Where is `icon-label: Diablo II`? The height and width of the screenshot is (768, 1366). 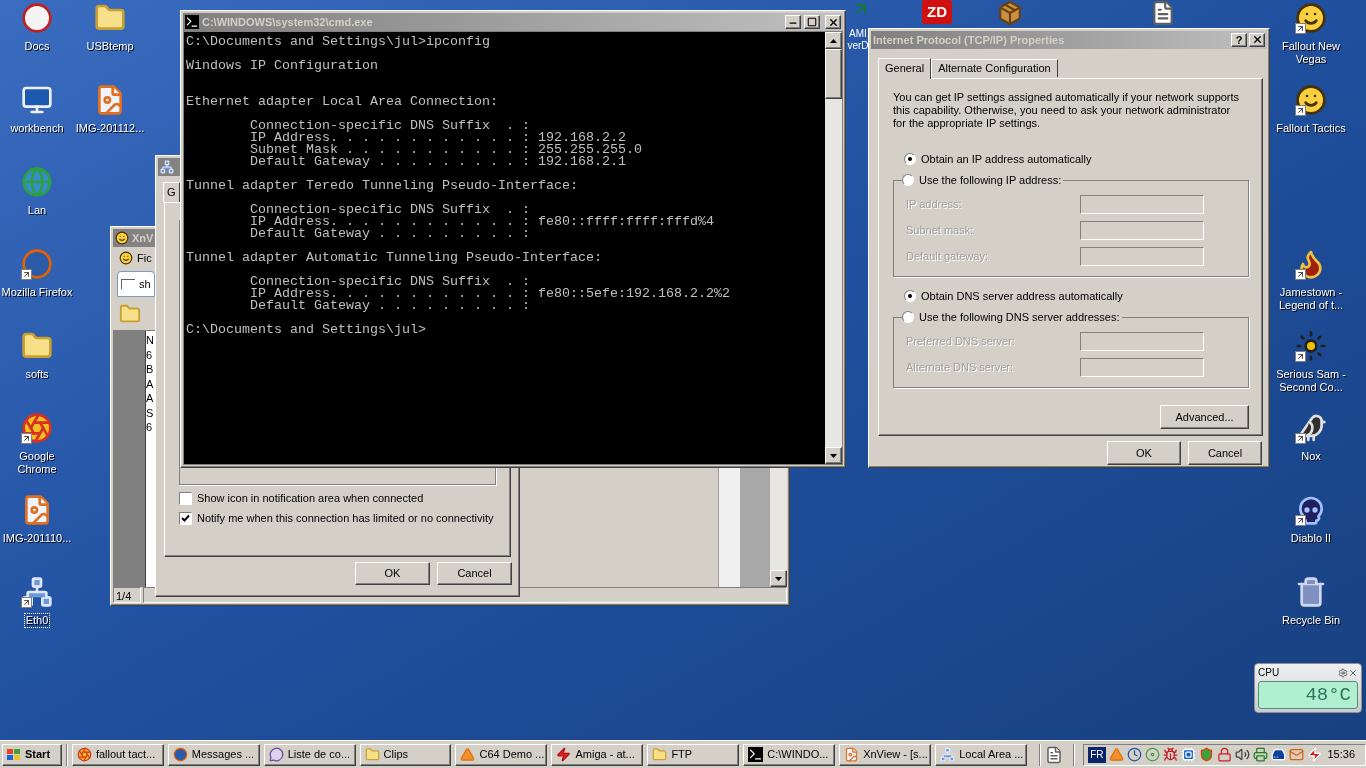 icon-label: Diablo II is located at coordinates (1311, 538).